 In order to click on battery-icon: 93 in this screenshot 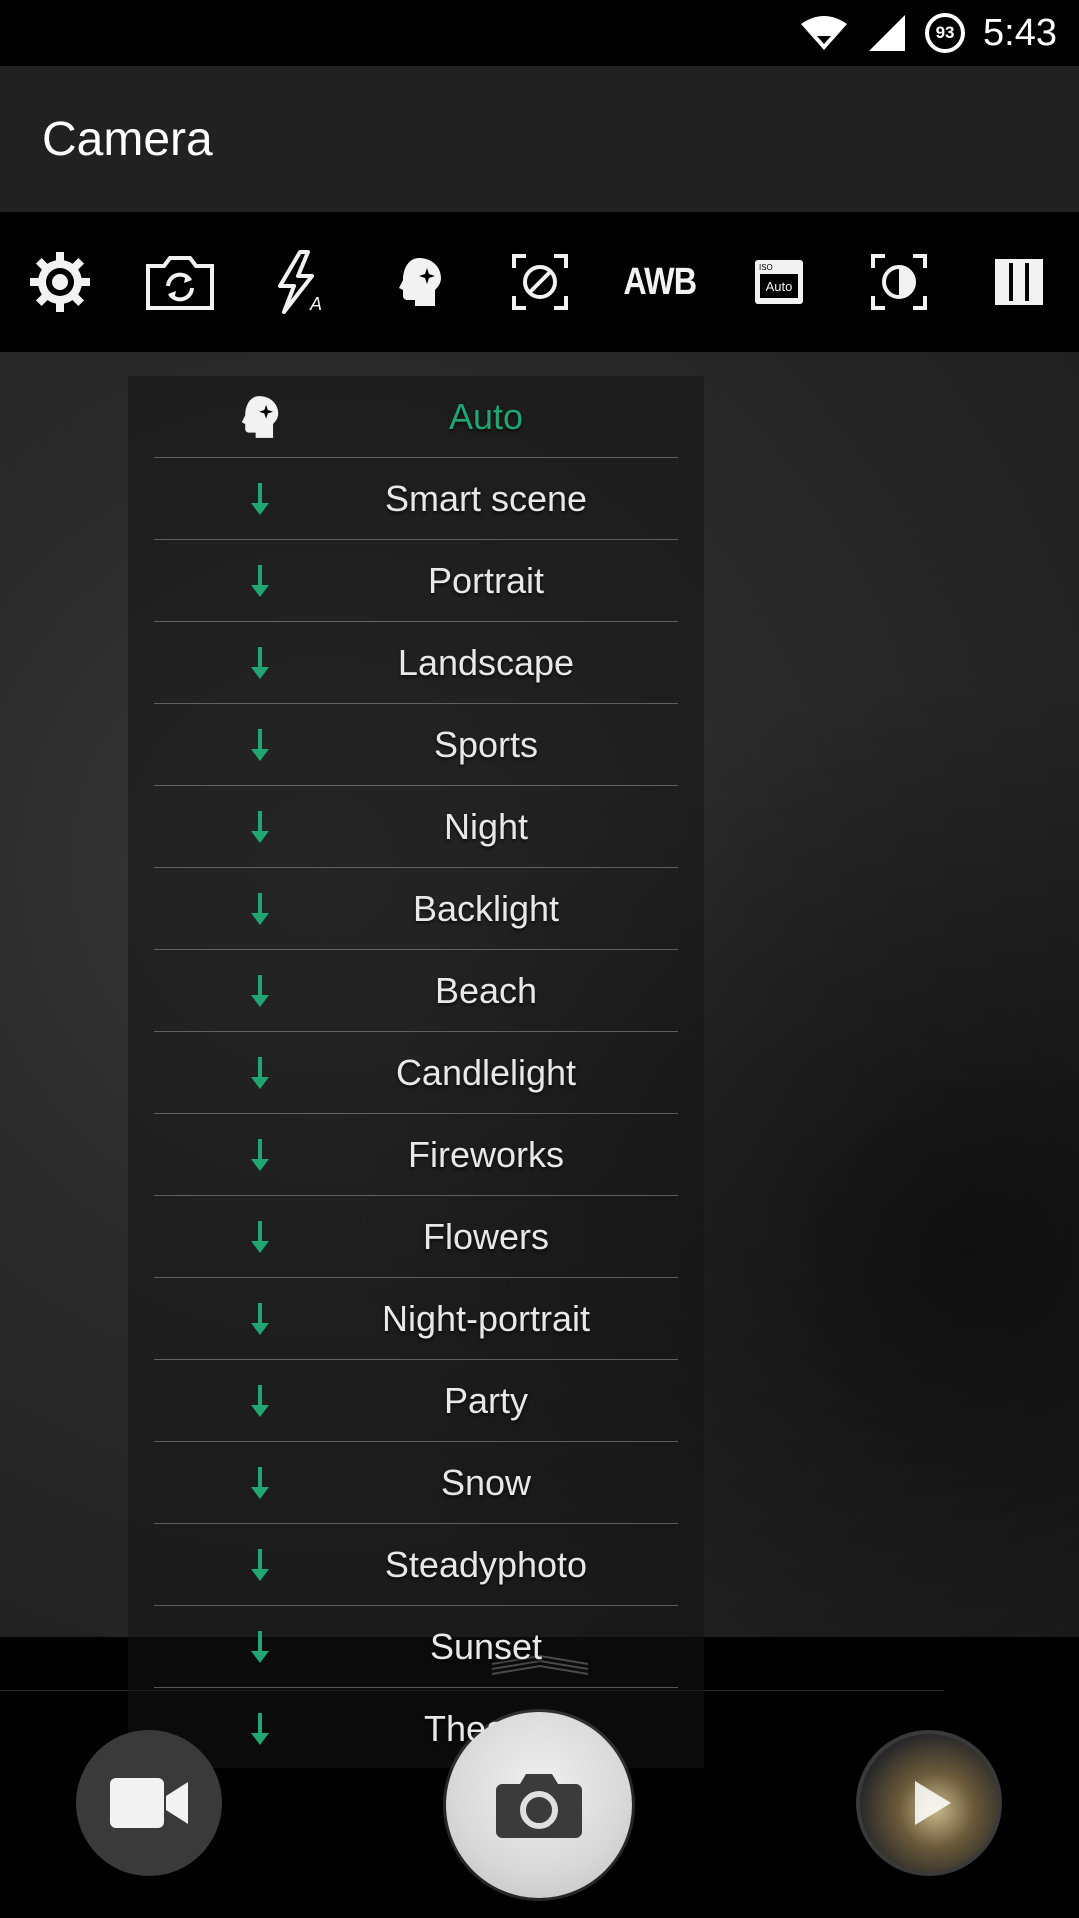, I will do `click(945, 33)`.